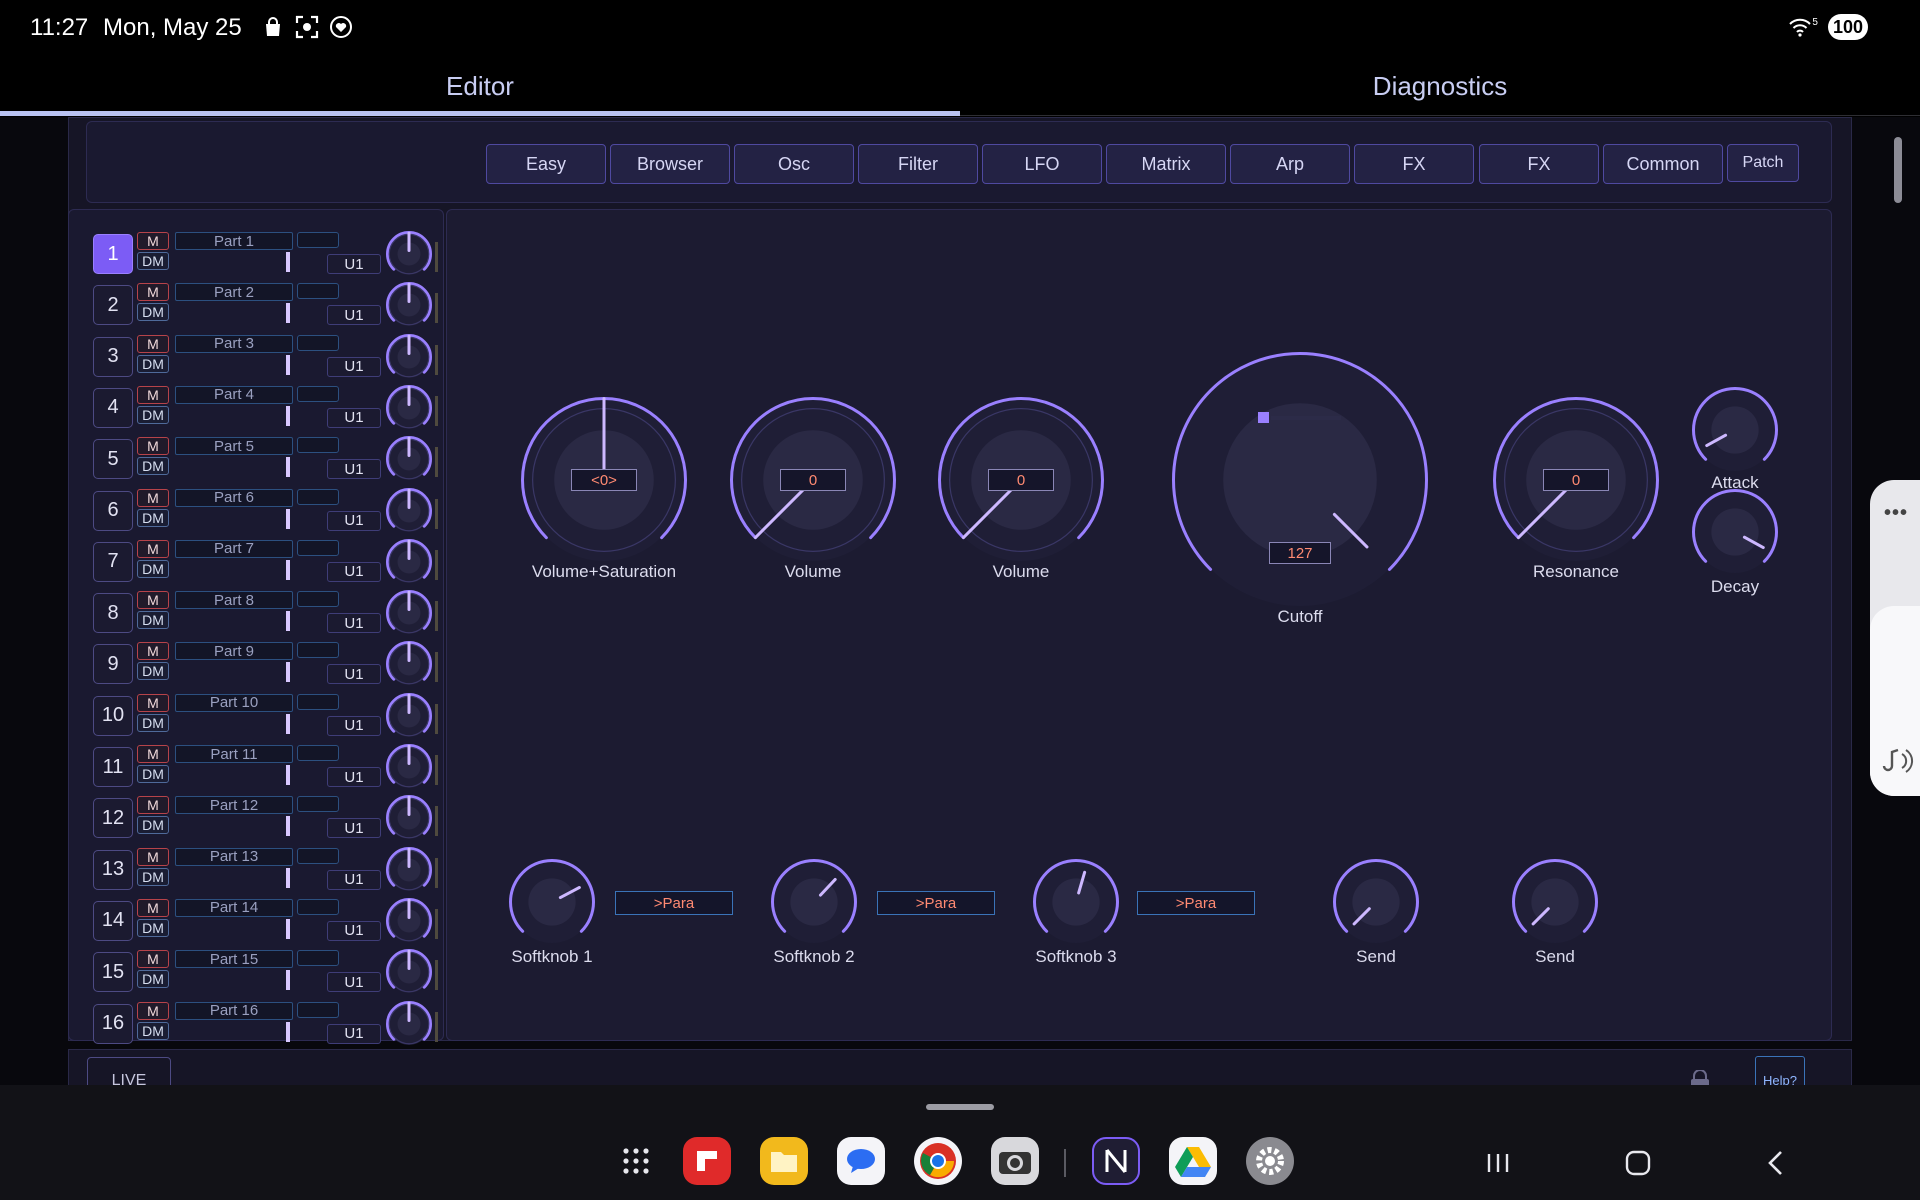  I want to click on camera-app-icon, so click(1015, 1161).